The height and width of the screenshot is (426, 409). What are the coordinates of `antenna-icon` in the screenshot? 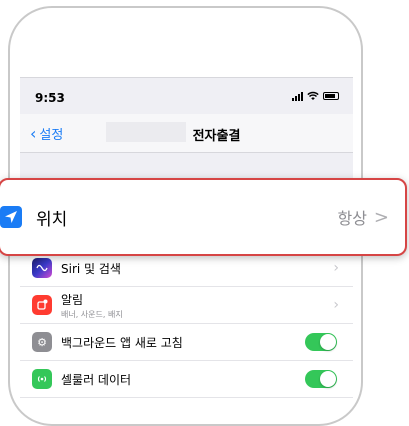 It's located at (42, 379).